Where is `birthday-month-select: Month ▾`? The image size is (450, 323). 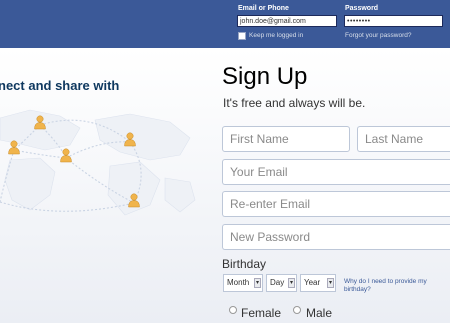 birthday-month-select: Month ▾ is located at coordinates (243, 283).